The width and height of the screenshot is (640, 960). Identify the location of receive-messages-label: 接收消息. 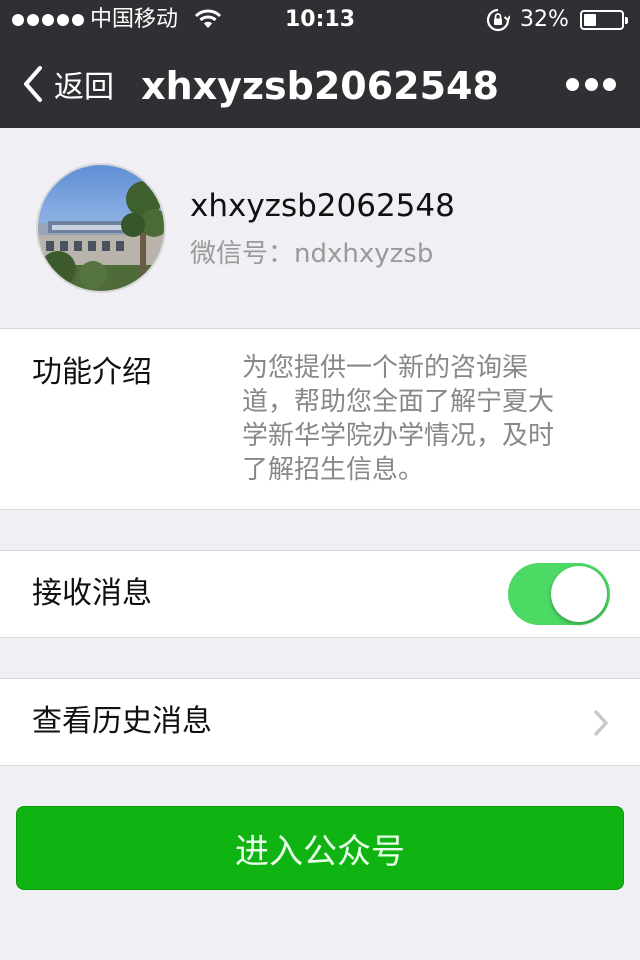
(92, 593).